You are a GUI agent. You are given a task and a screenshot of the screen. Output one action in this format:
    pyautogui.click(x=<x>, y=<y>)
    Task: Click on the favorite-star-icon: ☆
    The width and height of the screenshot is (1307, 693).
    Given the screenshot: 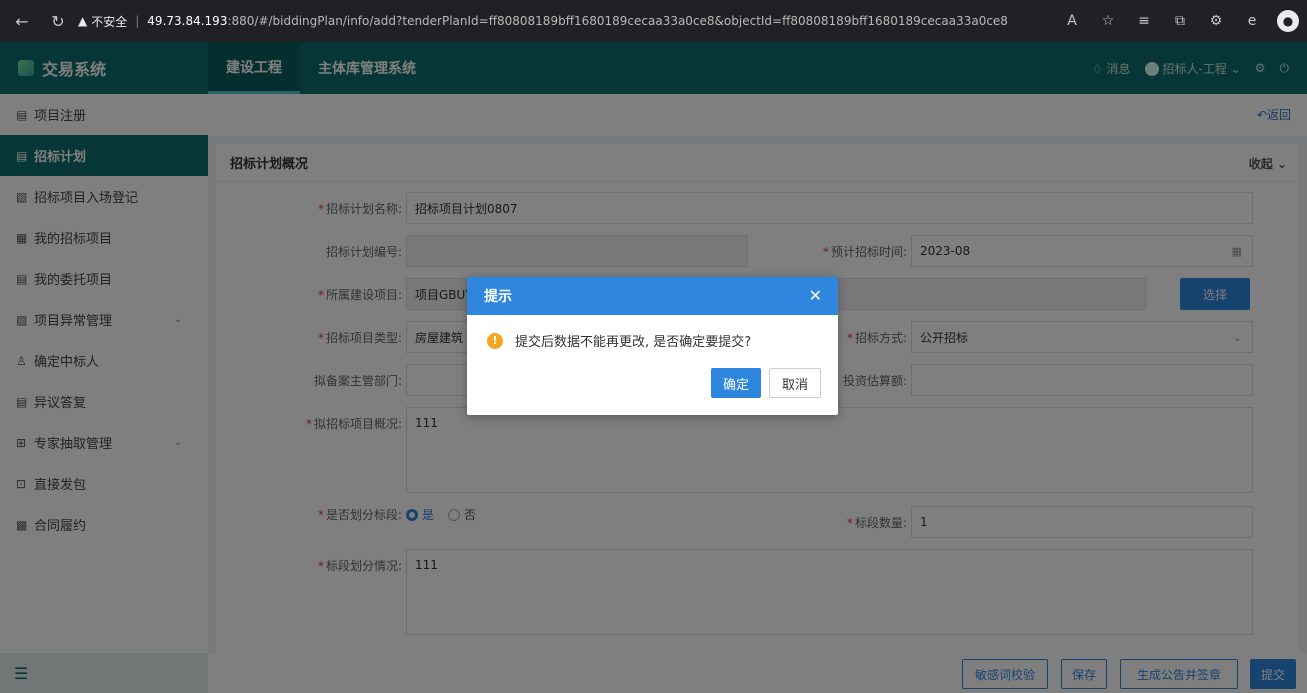 What is the action you would take?
    pyautogui.click(x=1108, y=21)
    